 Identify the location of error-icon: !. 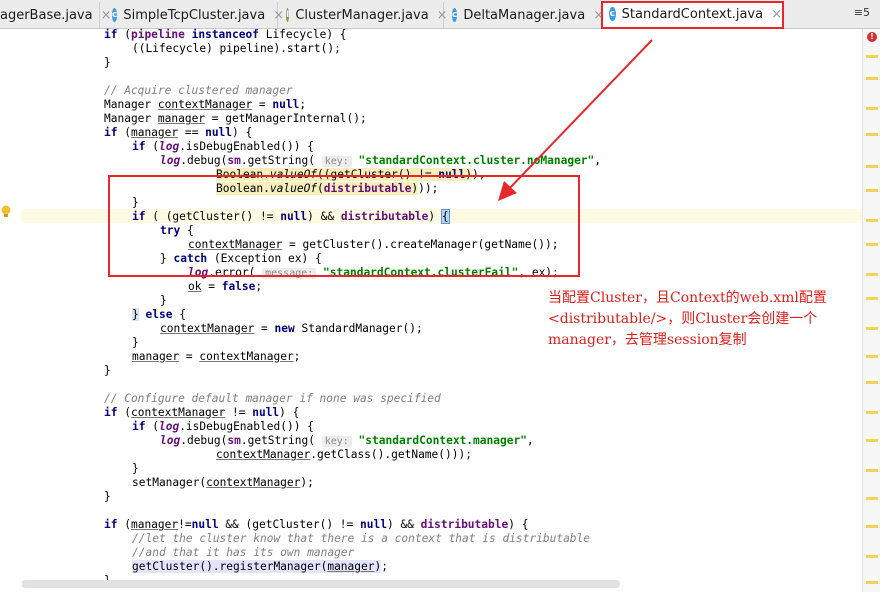
(872, 37).